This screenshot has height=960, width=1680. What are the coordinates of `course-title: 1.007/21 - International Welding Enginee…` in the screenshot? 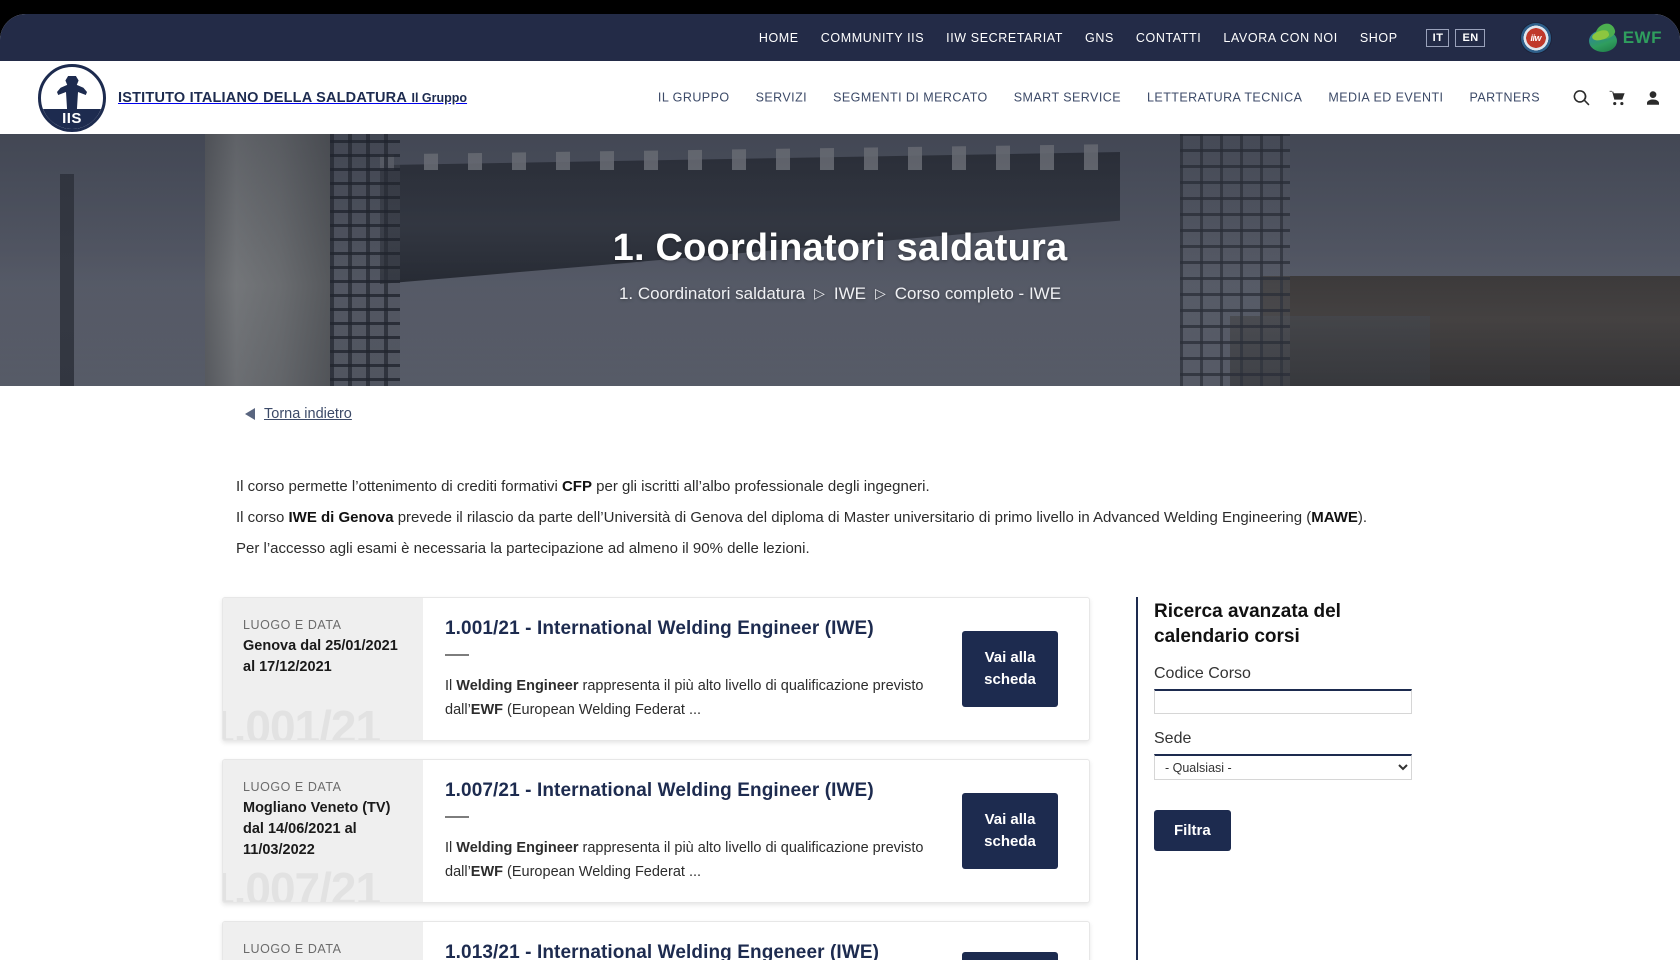 It's located at (687, 791).